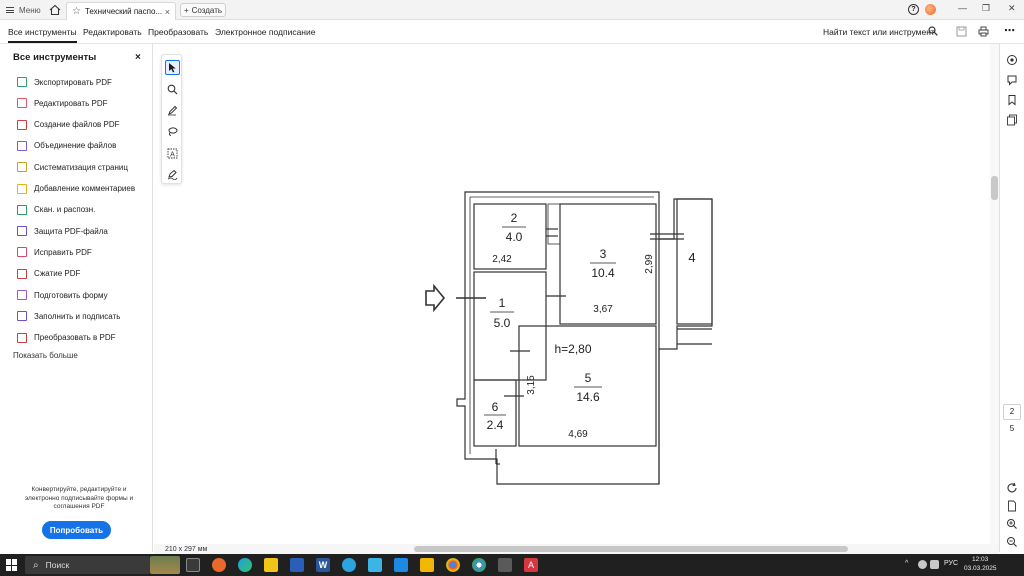 The image size is (1024, 576). What do you see at coordinates (64, 82) in the screenshot?
I see `tool-item: Экспортировать PDF` at bounding box center [64, 82].